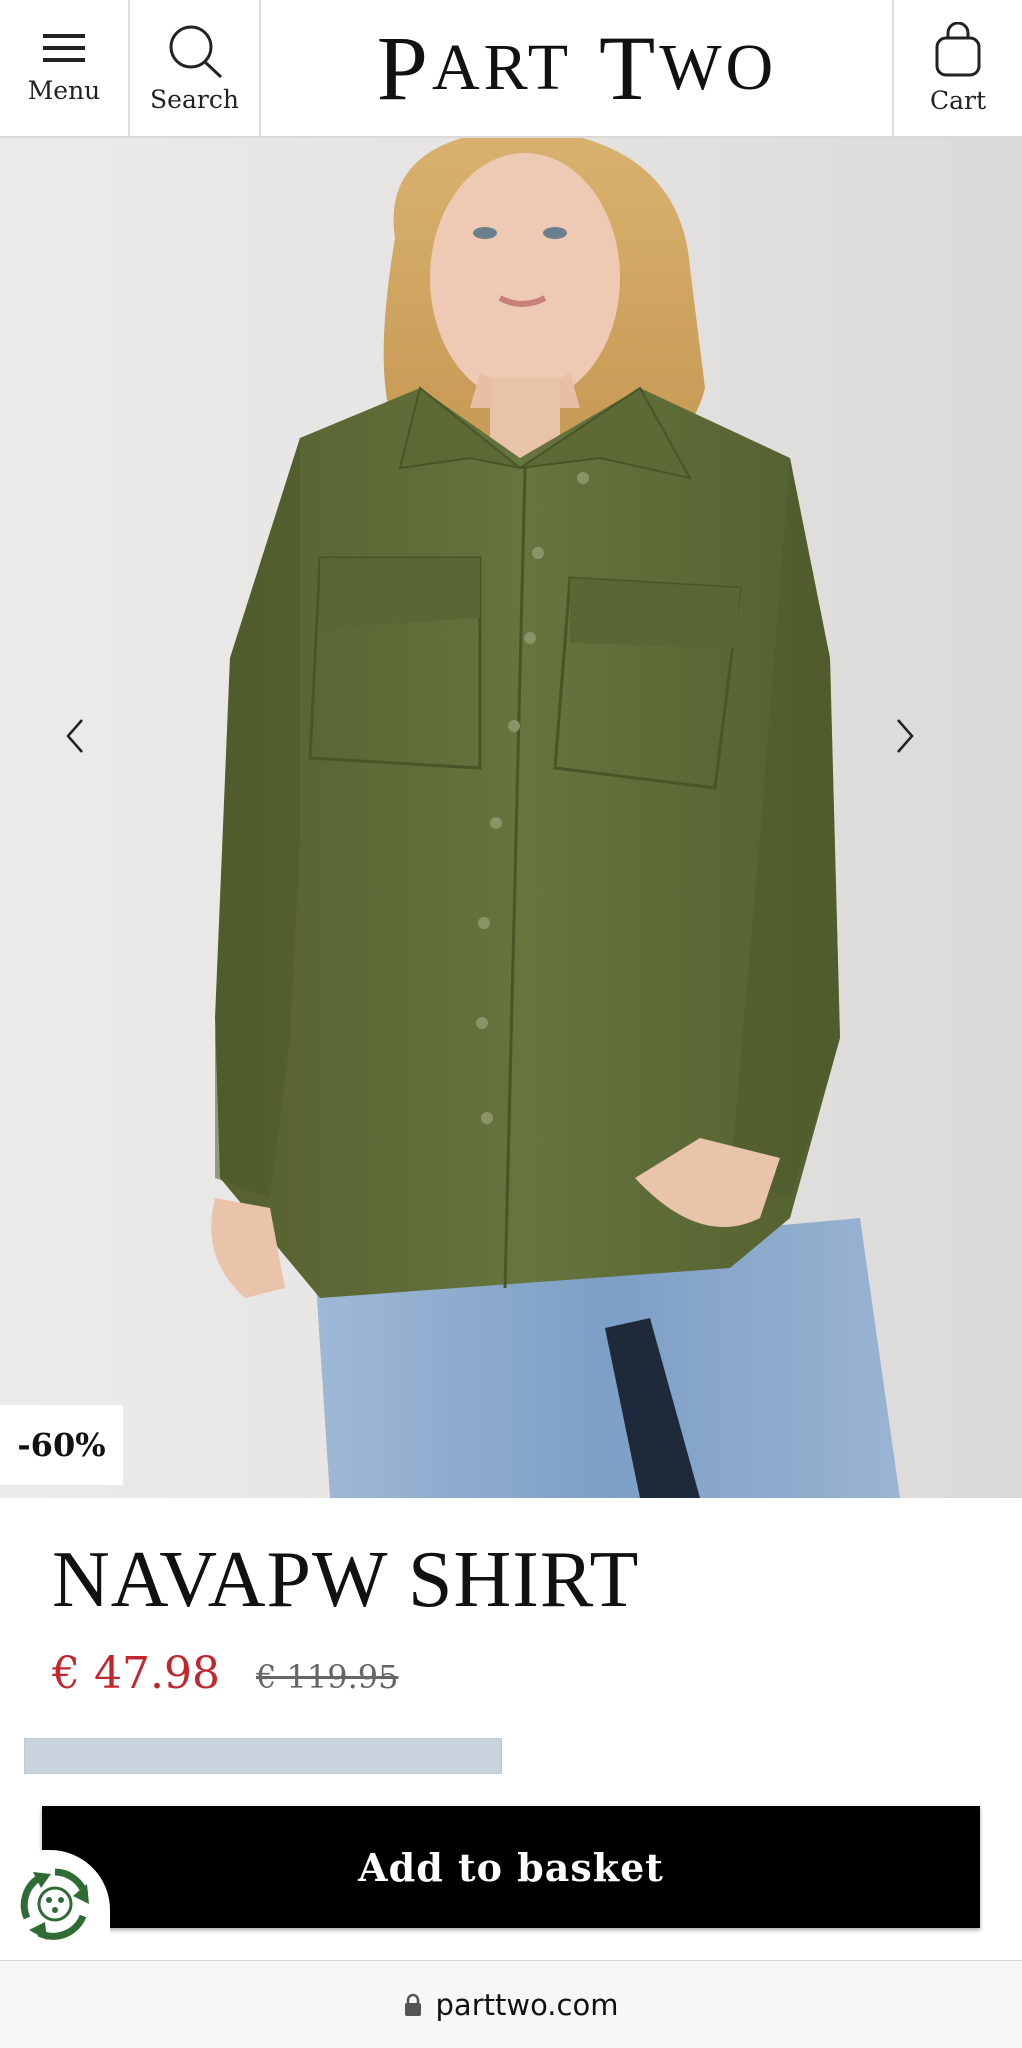 This screenshot has width=1022, height=2048. Describe the element at coordinates (577, 68) in the screenshot. I see `site-logo: P ART T WO` at that location.